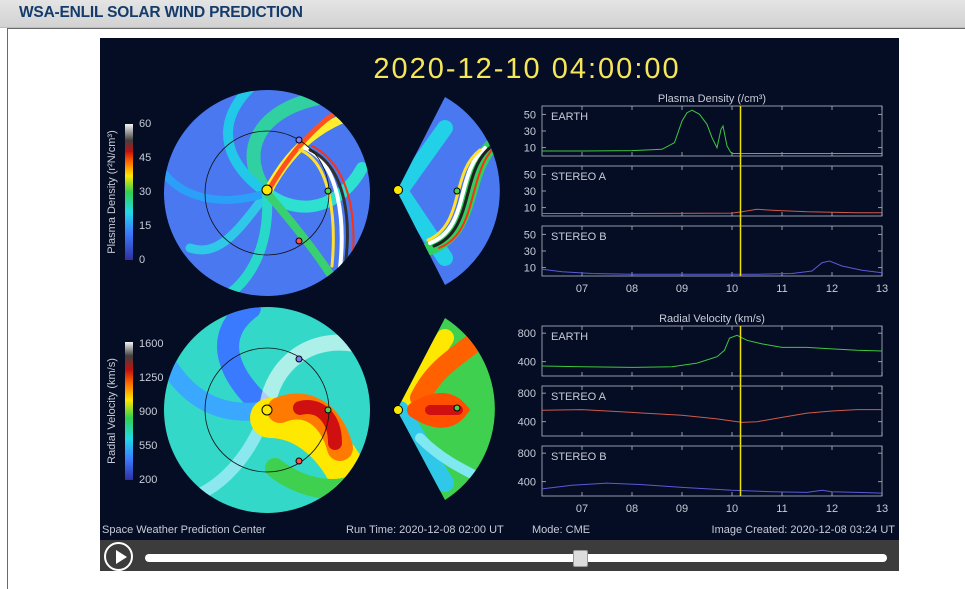 The image size is (965, 589). Describe the element at coordinates (142, 260) in the screenshot. I see `density-tick-label: 0` at that location.